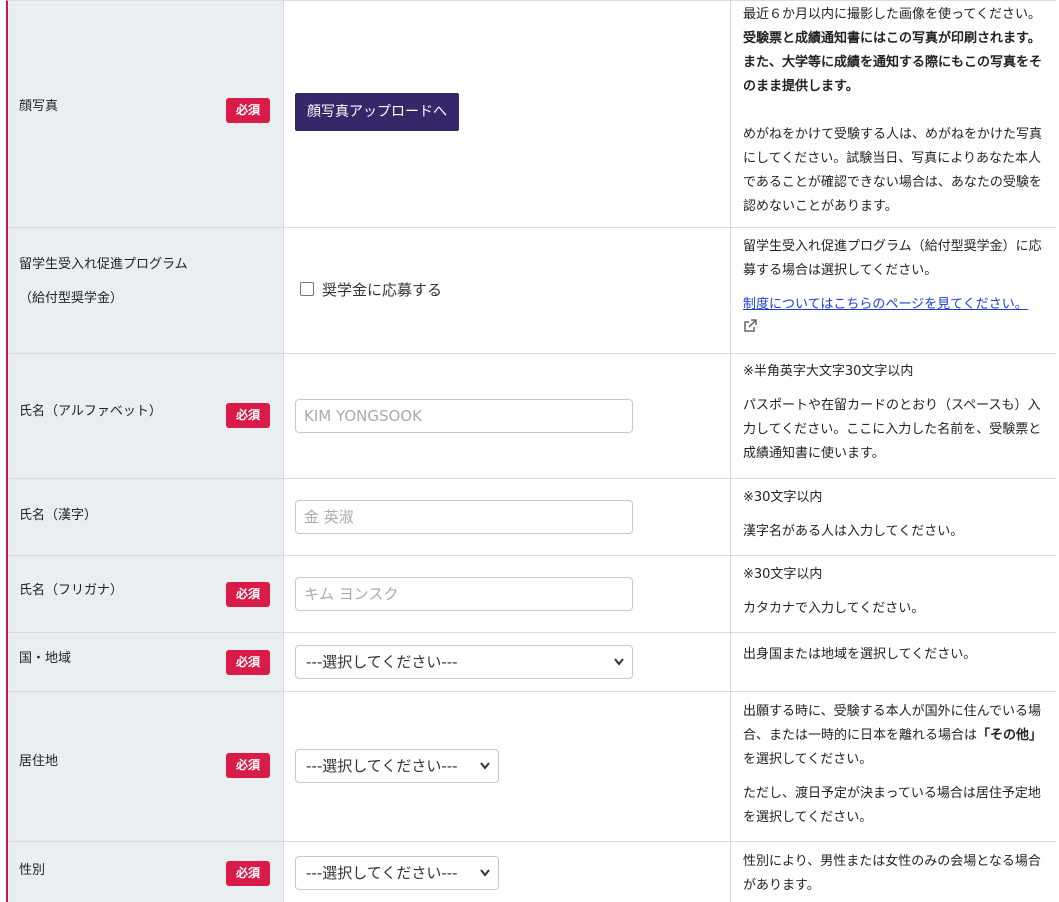  I want to click on label-cell-photo: 顔写真 必須, so click(146, 114).